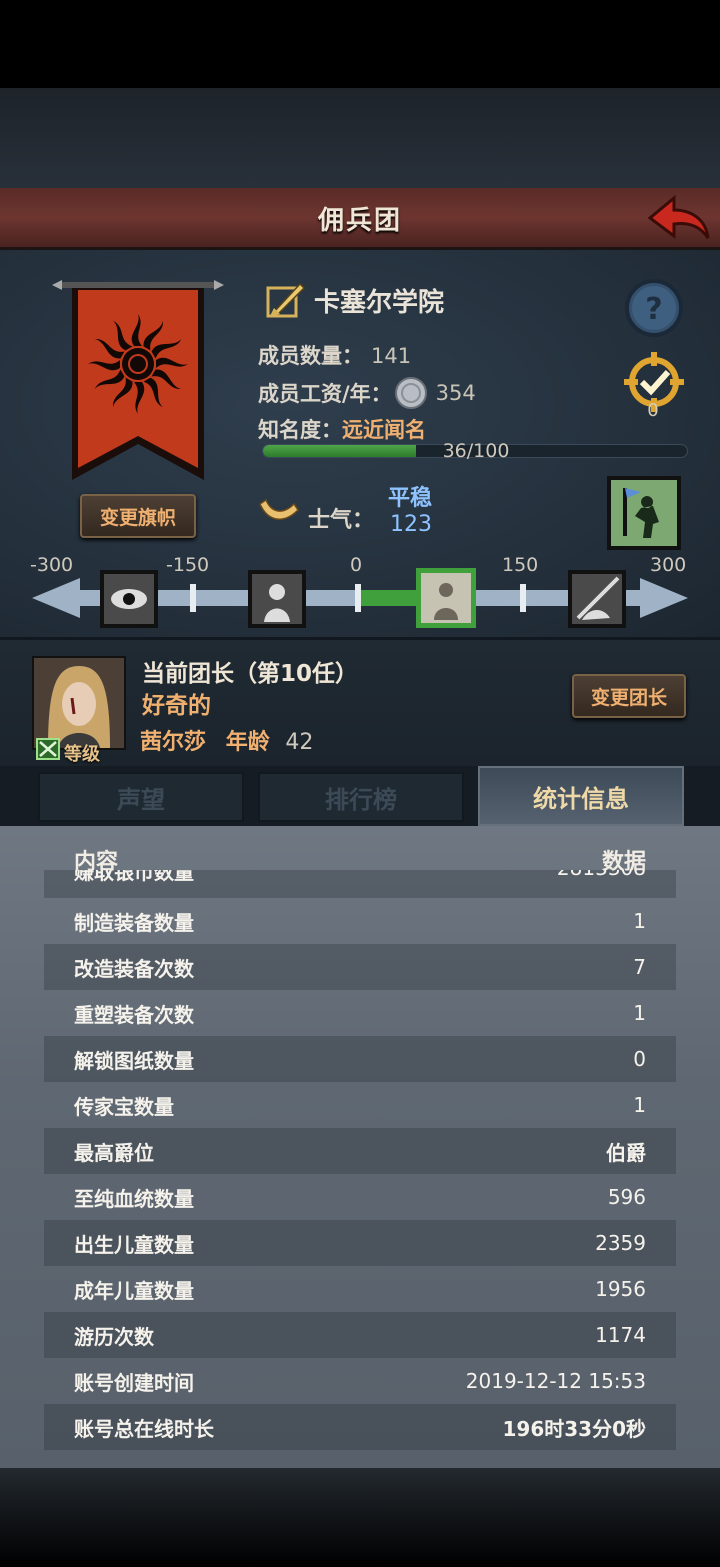 This screenshot has height=1567, width=720. I want to click on table-row: 账号创建时间 2019-12-12 15:53, so click(360, 1381).